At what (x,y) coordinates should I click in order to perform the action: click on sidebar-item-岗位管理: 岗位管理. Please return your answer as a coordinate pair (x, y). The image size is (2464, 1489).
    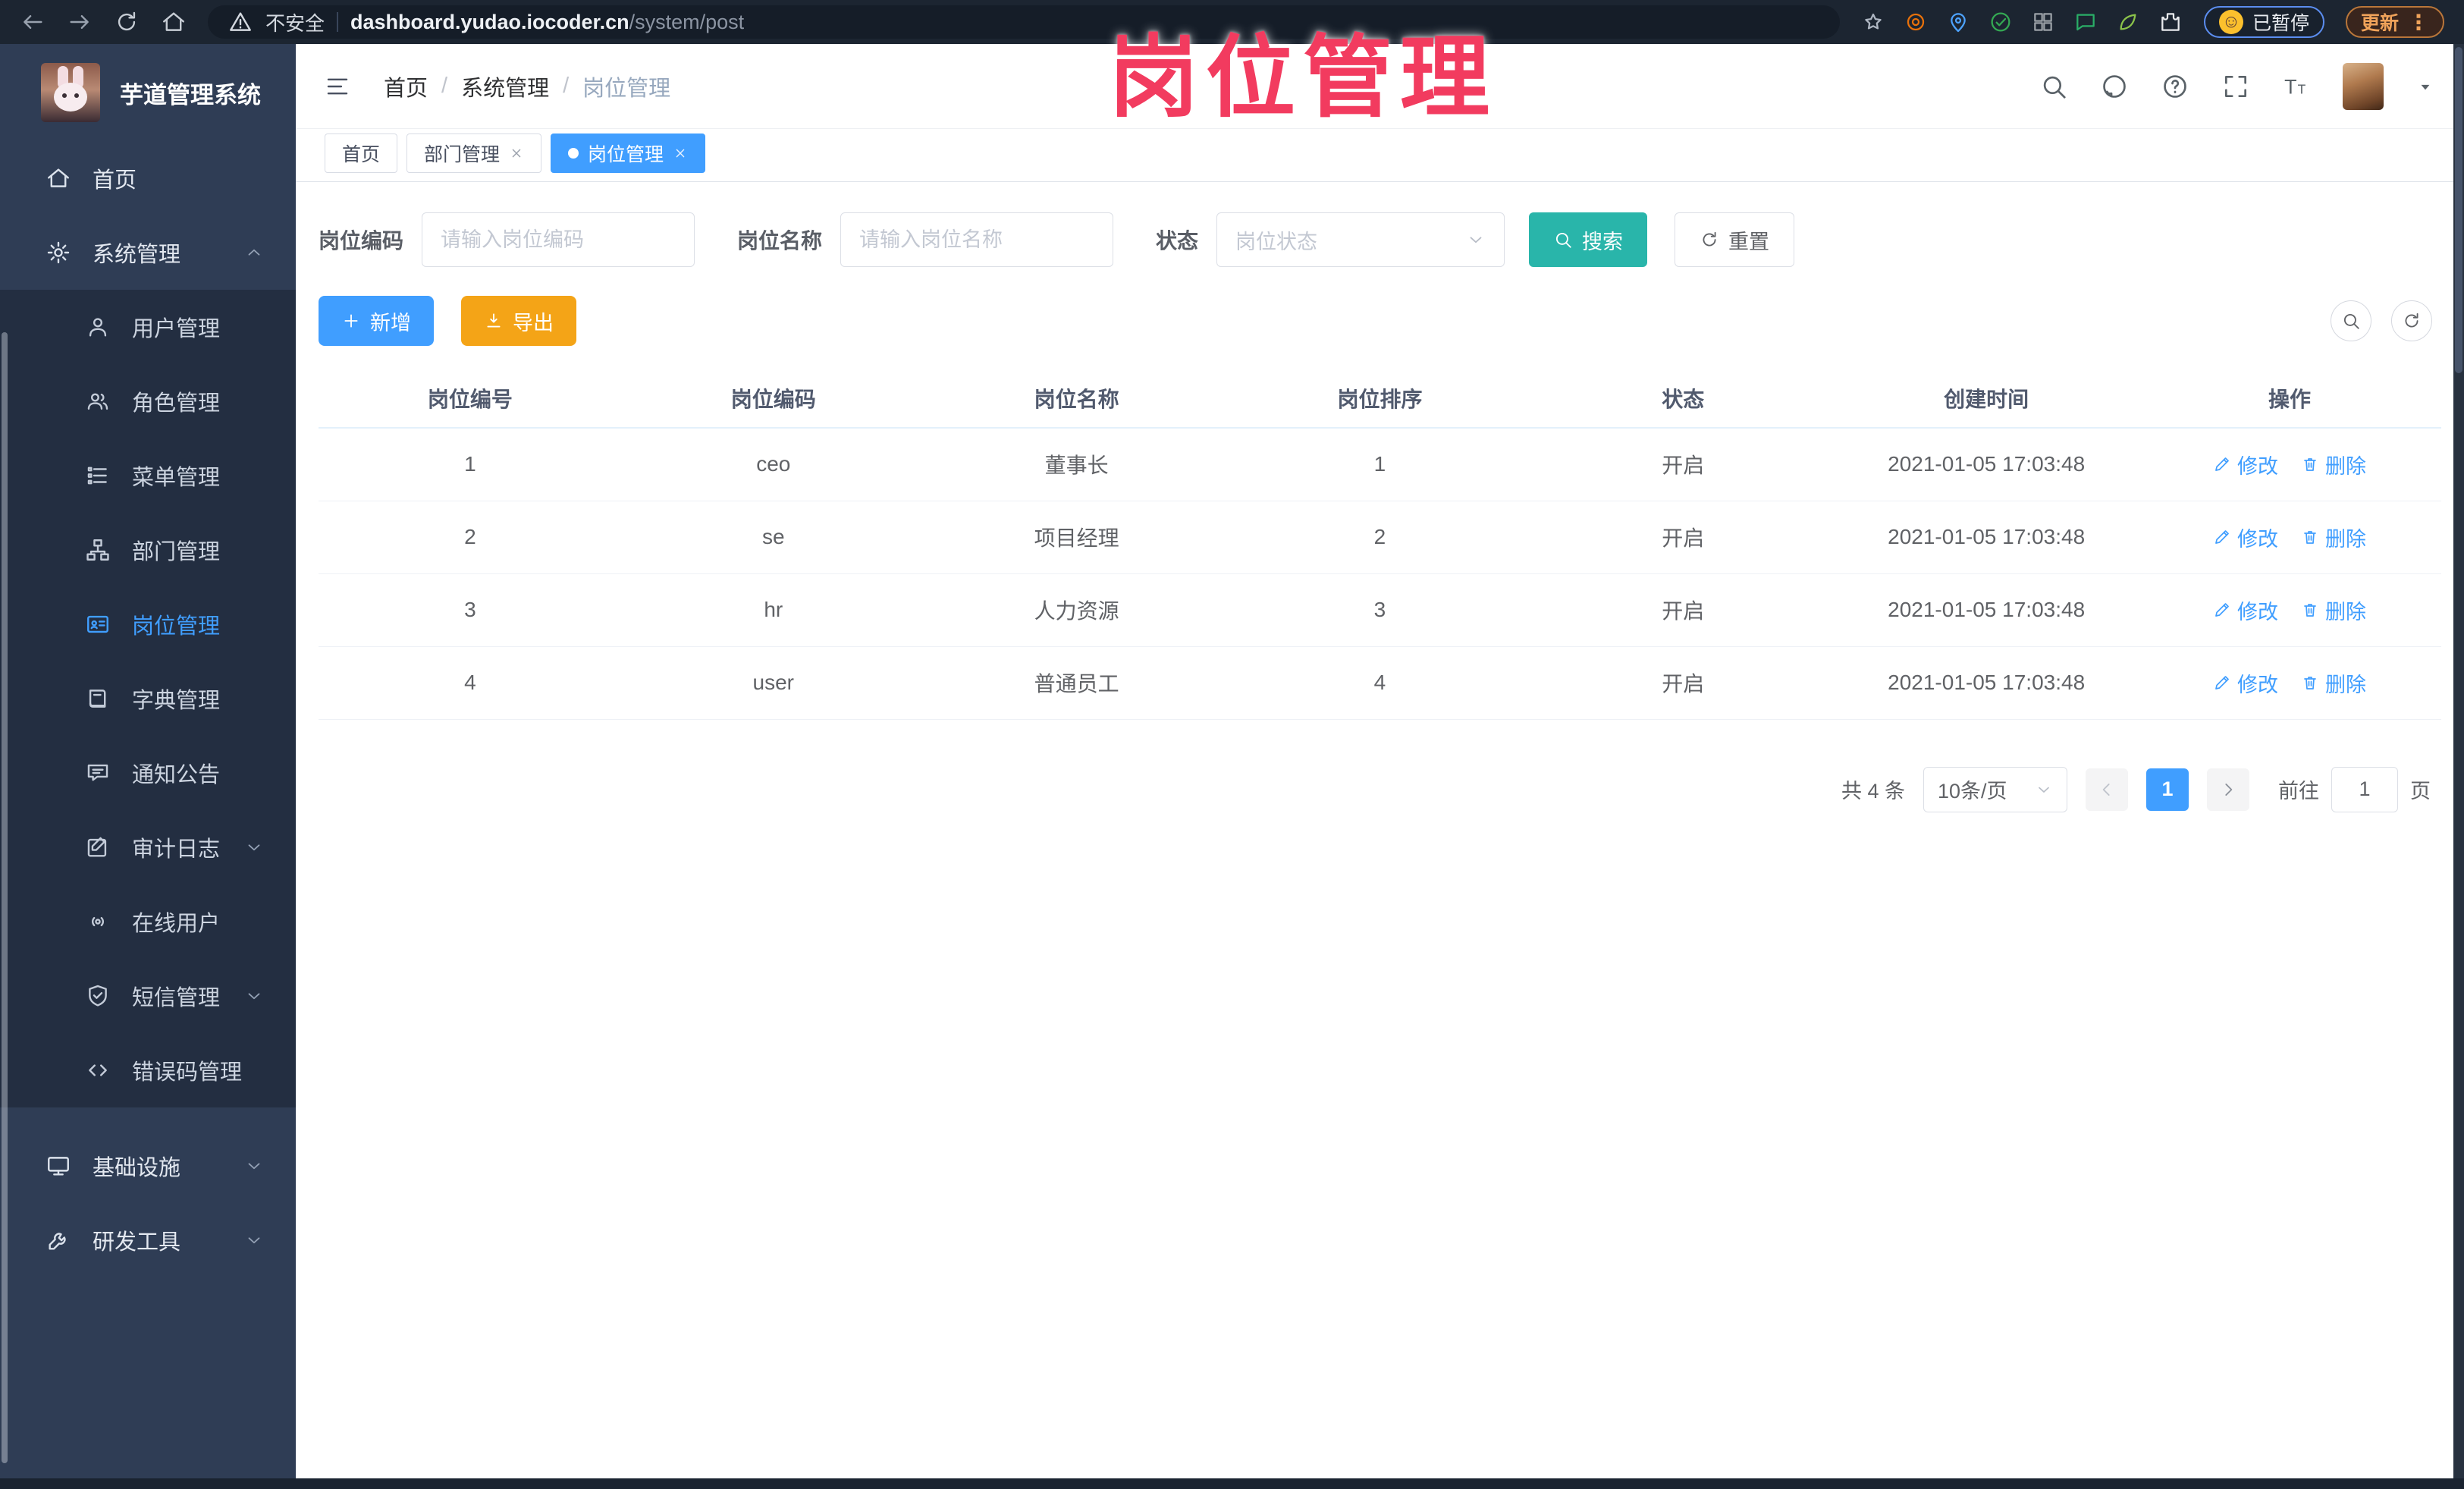
    Looking at the image, I should click on (148, 624).